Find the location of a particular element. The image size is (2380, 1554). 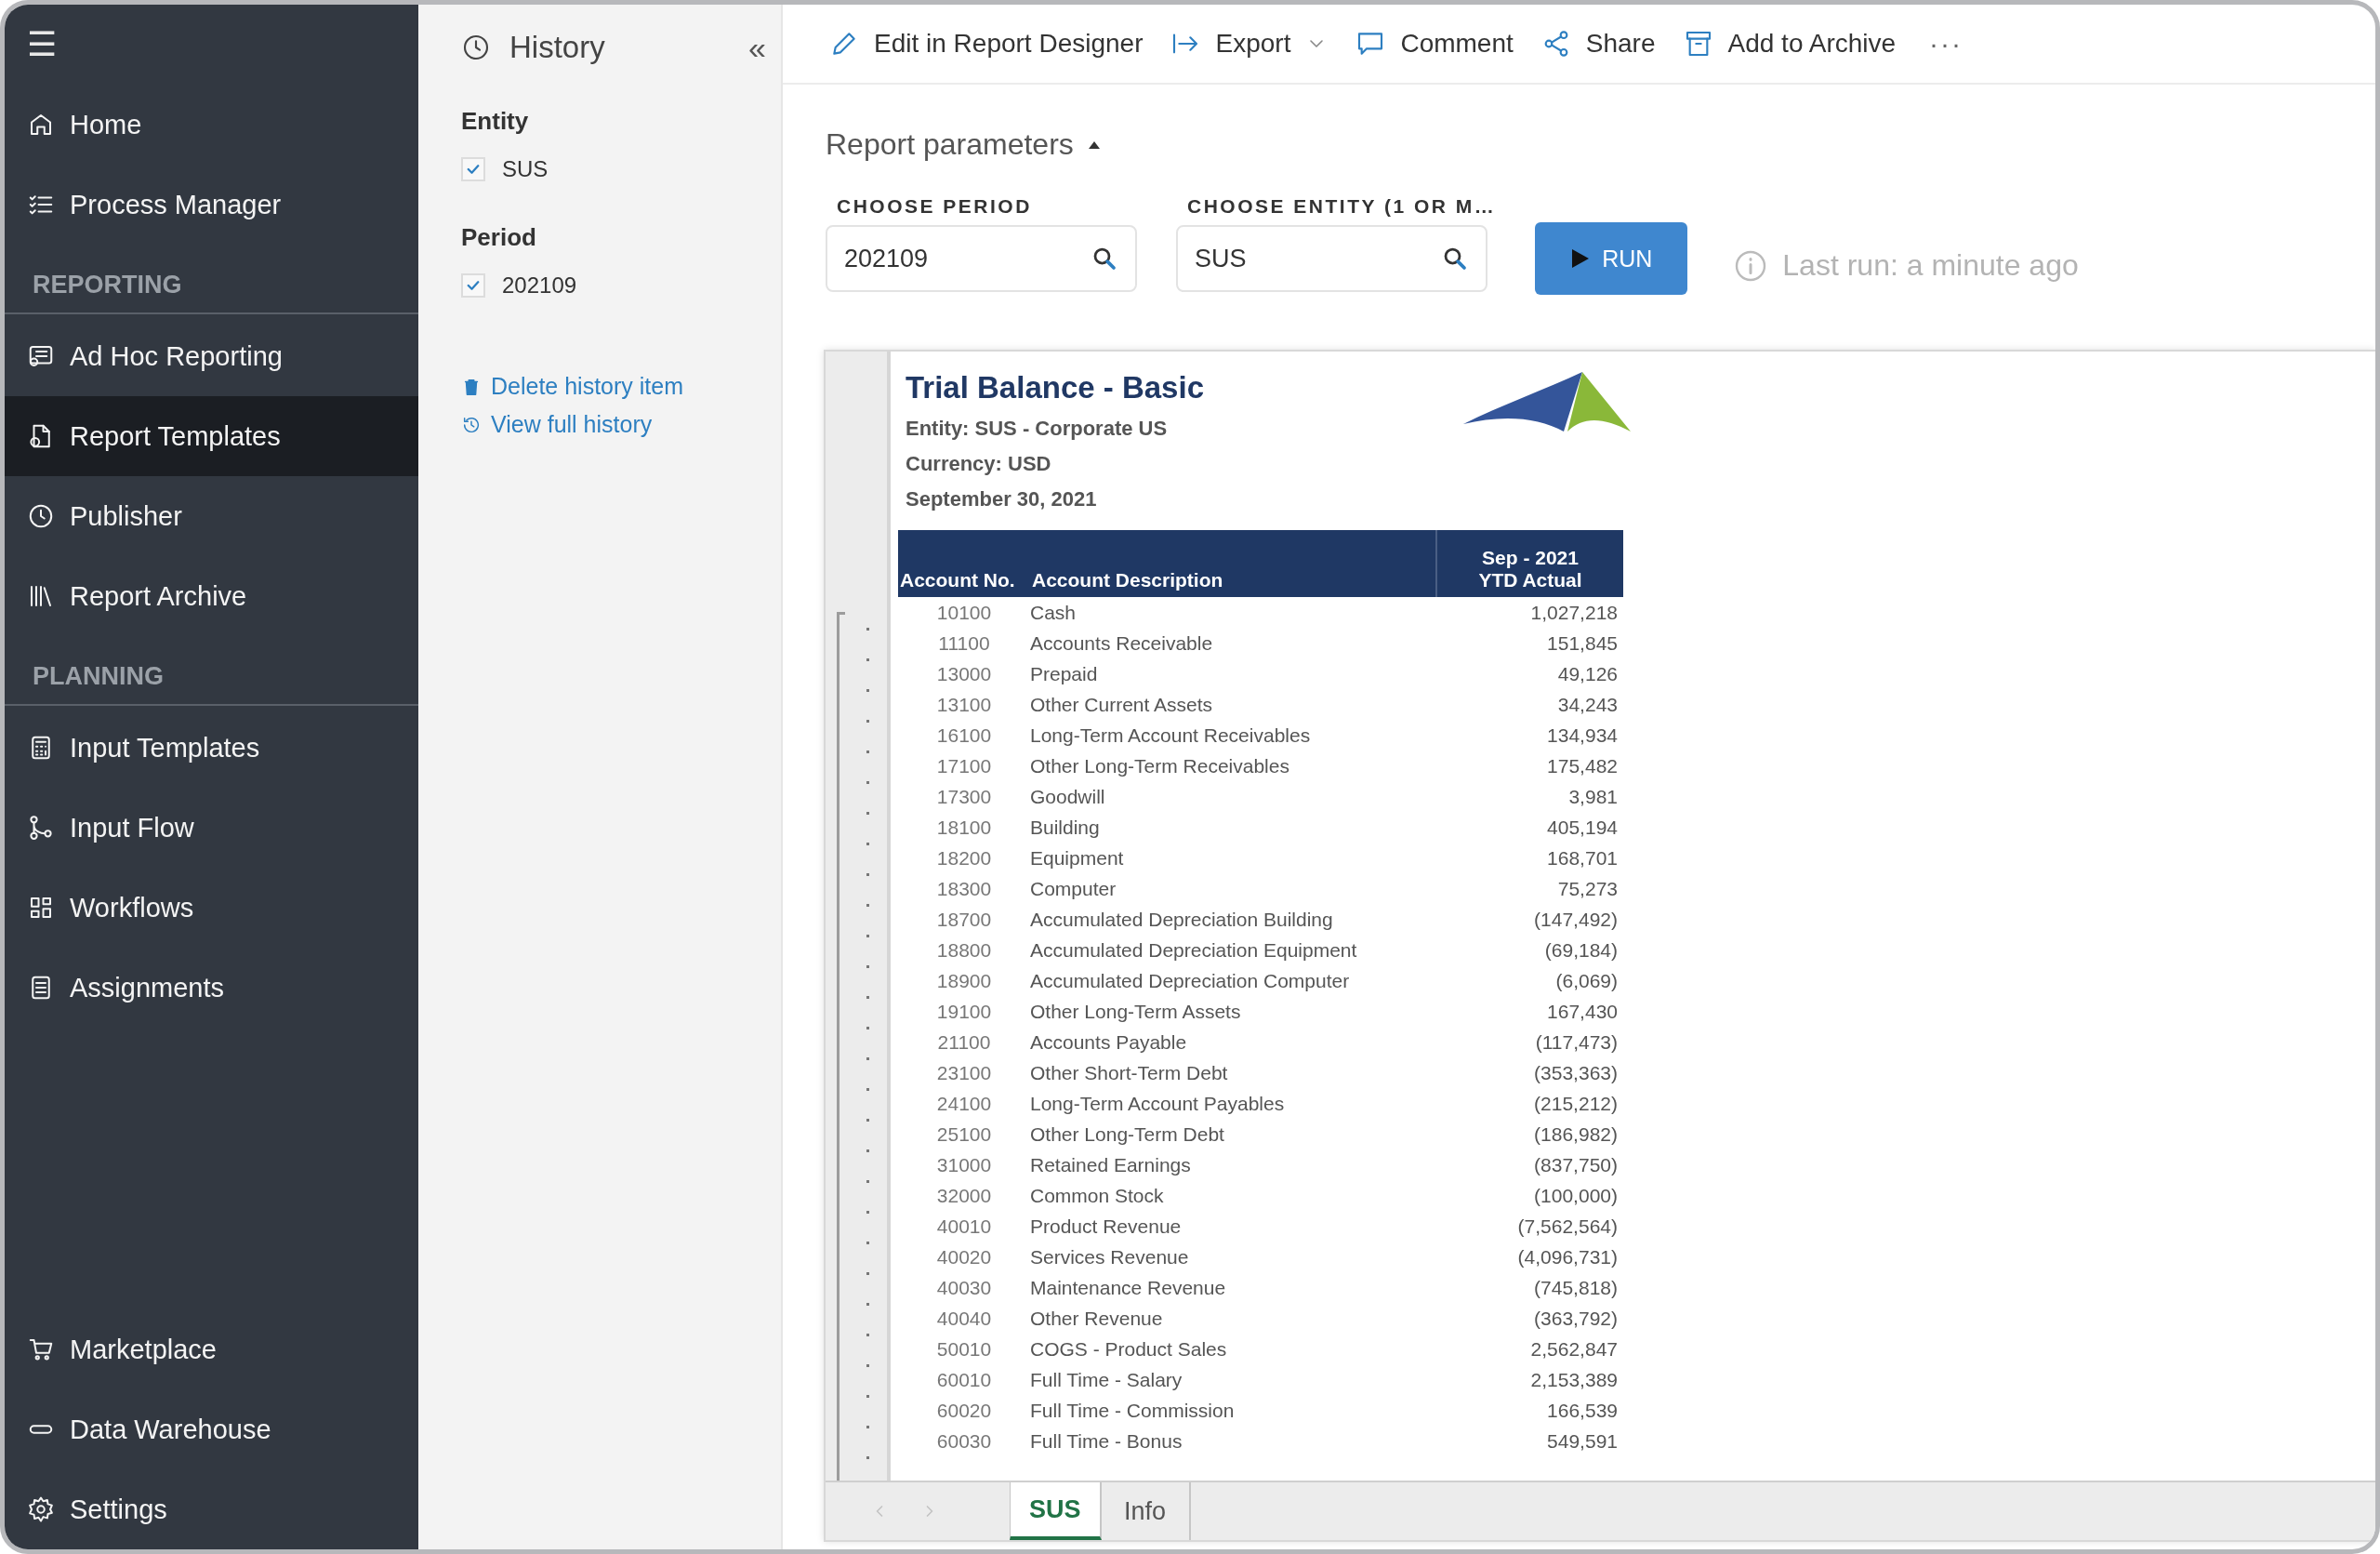

sidebar-label: Input Templates is located at coordinates (165, 748).